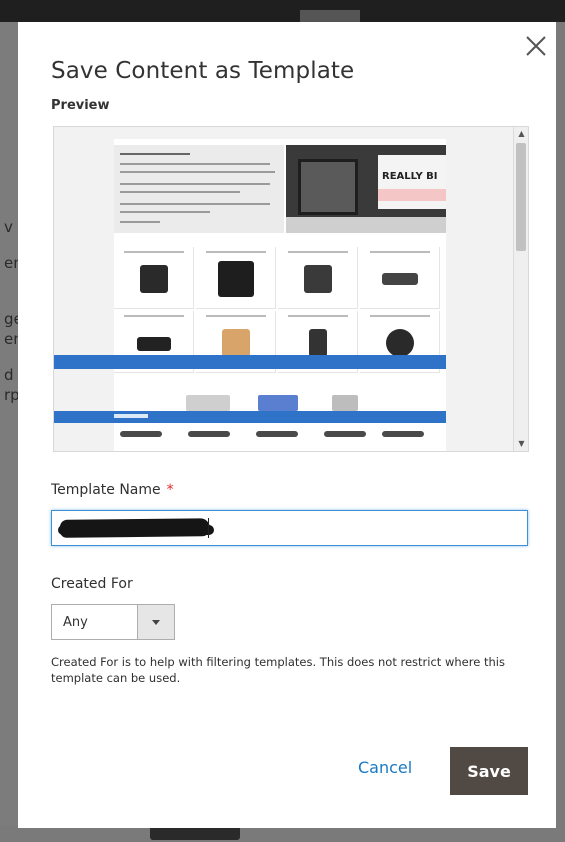 This screenshot has width=565, height=842. I want to click on backdrop-top-bar, so click(282, 11).